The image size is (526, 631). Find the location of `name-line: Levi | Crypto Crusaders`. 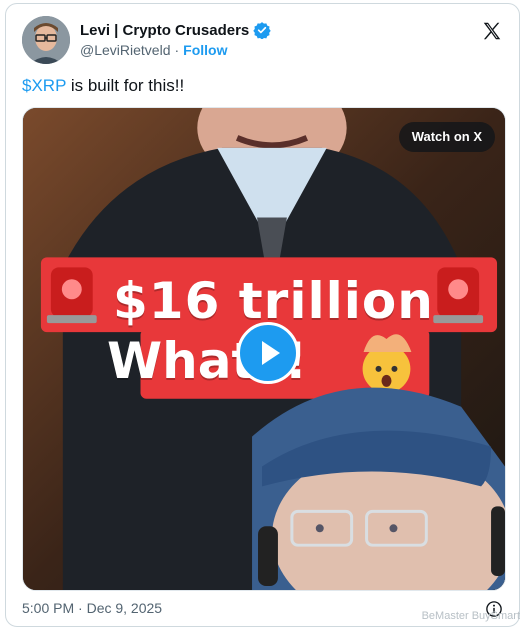

name-line: Levi | Crypto Crusaders is located at coordinates (175, 30).